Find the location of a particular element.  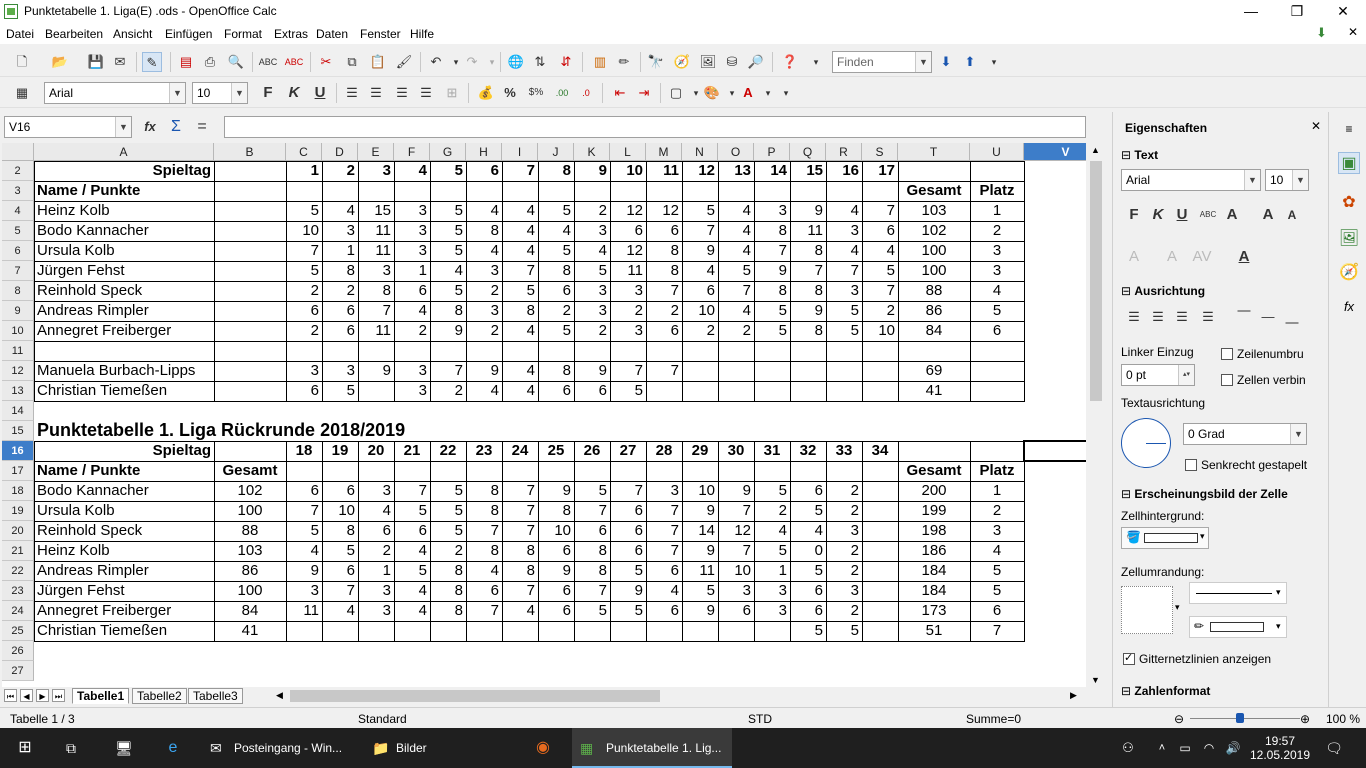

hinrunde-gesamt-cell: 88 is located at coordinates (250, 531).